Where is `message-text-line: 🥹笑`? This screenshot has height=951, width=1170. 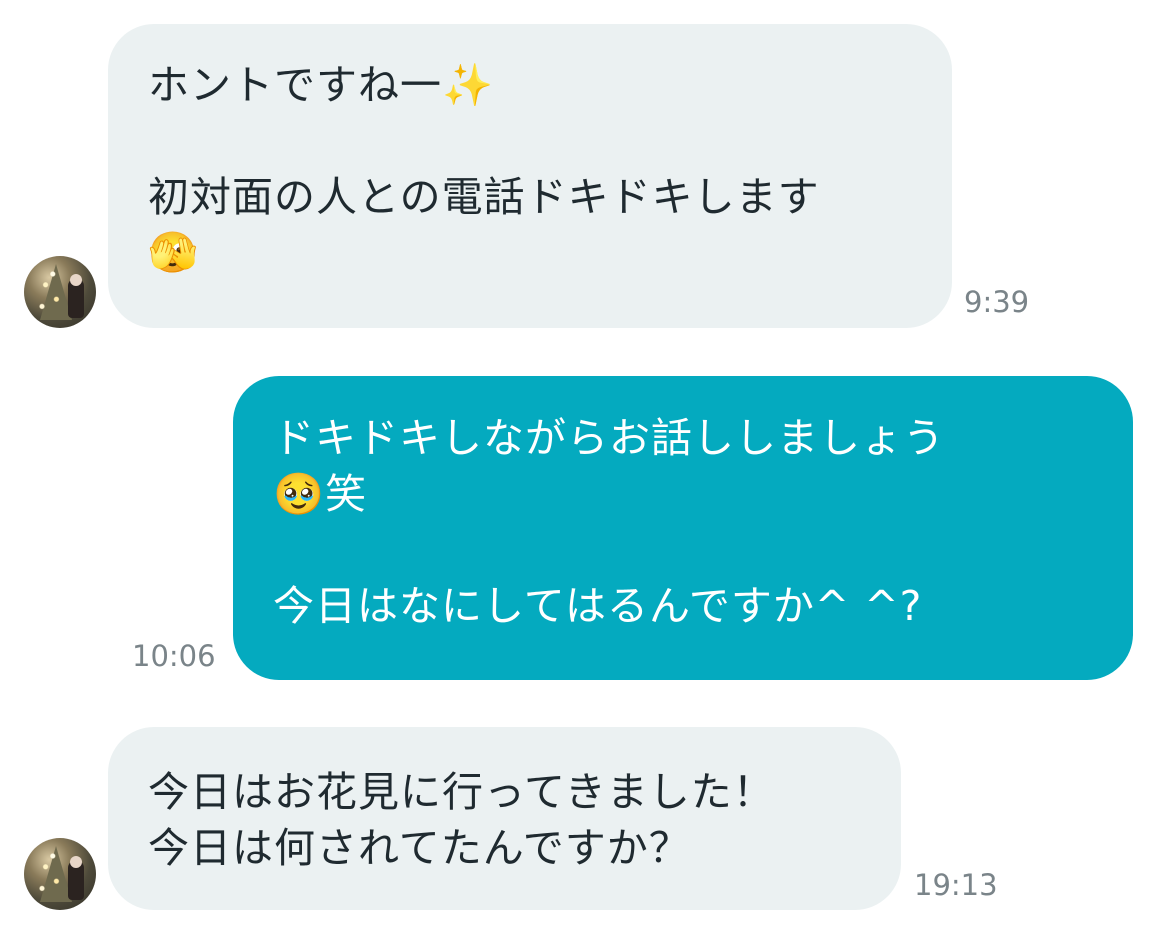 message-text-line: 🥹笑 is located at coordinates (320, 494).